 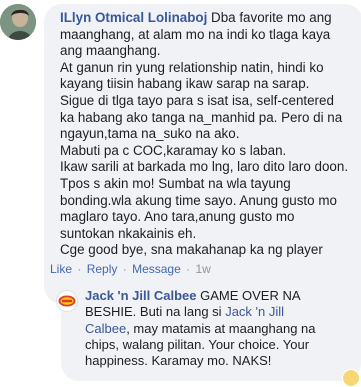 I want to click on comment-author-link: ILlyn Otmical Lolinaboj, so click(x=133, y=17).